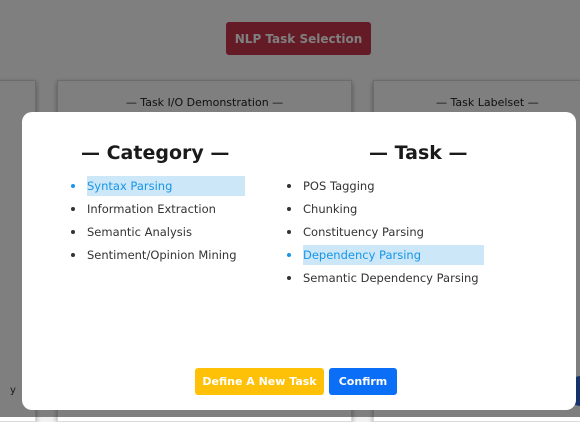  I want to click on category-item-syntax-parsing: Syntax Parsing, so click(156, 186).